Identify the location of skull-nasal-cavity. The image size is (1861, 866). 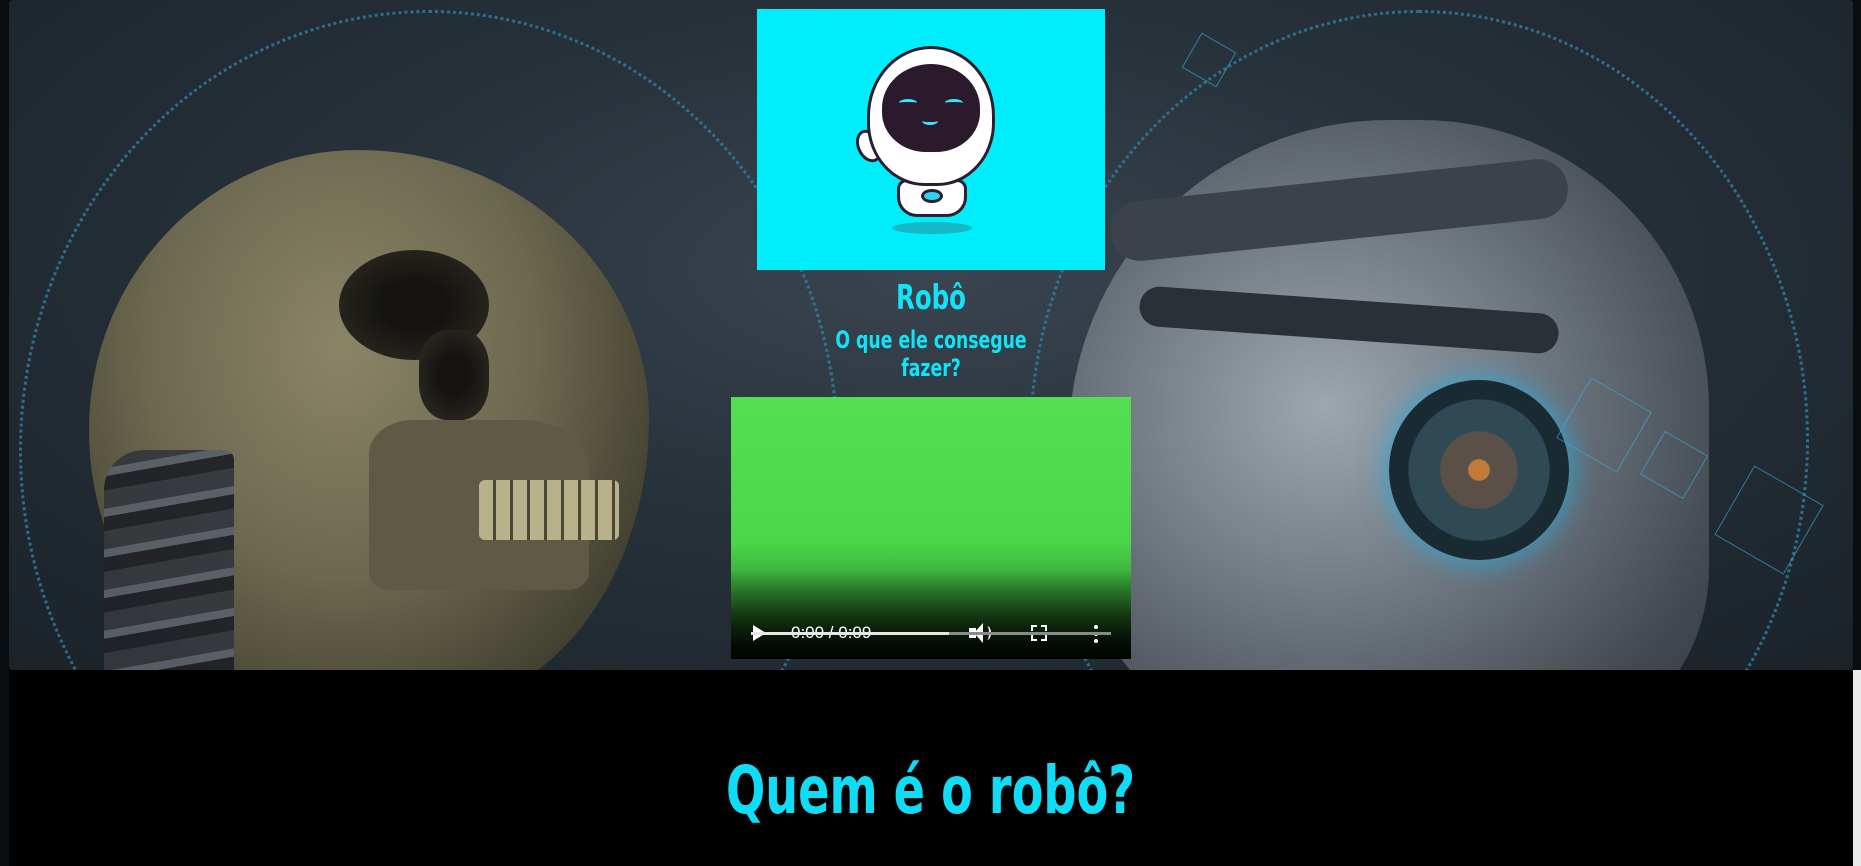
(454, 375).